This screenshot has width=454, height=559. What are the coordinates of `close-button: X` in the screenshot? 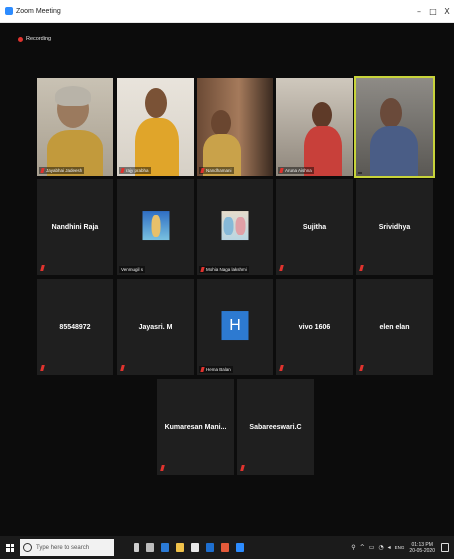 It's located at (447, 11).